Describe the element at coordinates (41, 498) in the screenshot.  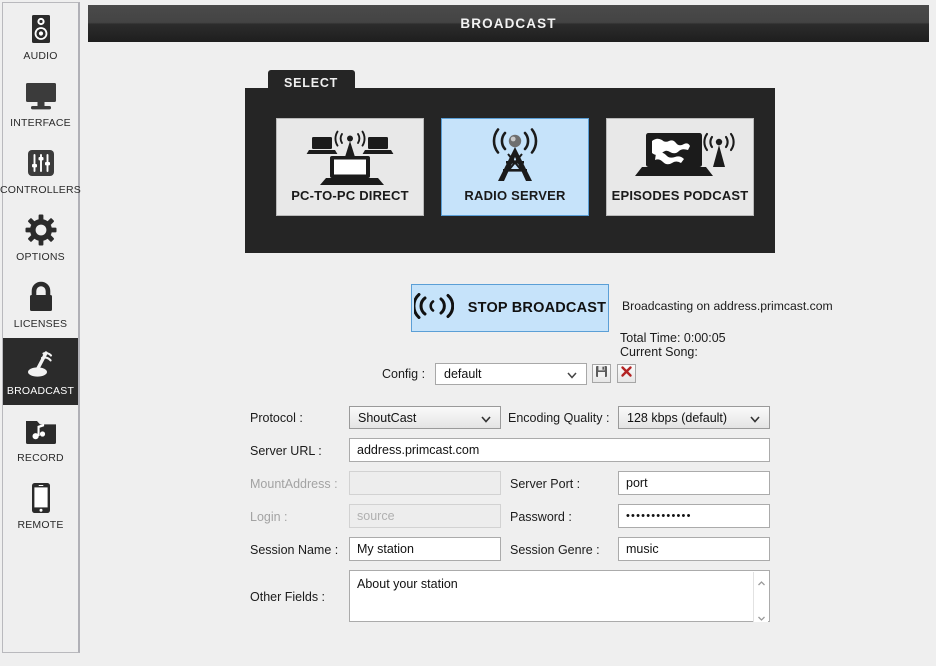
I see `phone-icon` at that location.